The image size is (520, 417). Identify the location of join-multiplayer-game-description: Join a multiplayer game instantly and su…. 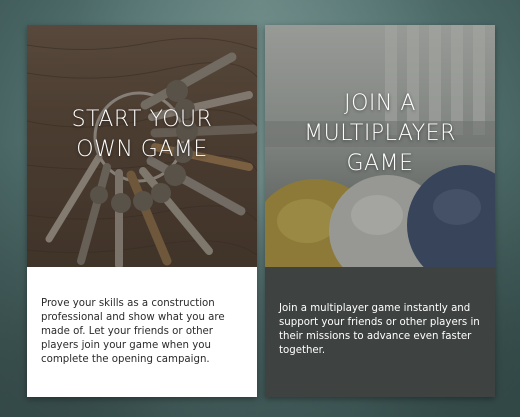
(379, 329).